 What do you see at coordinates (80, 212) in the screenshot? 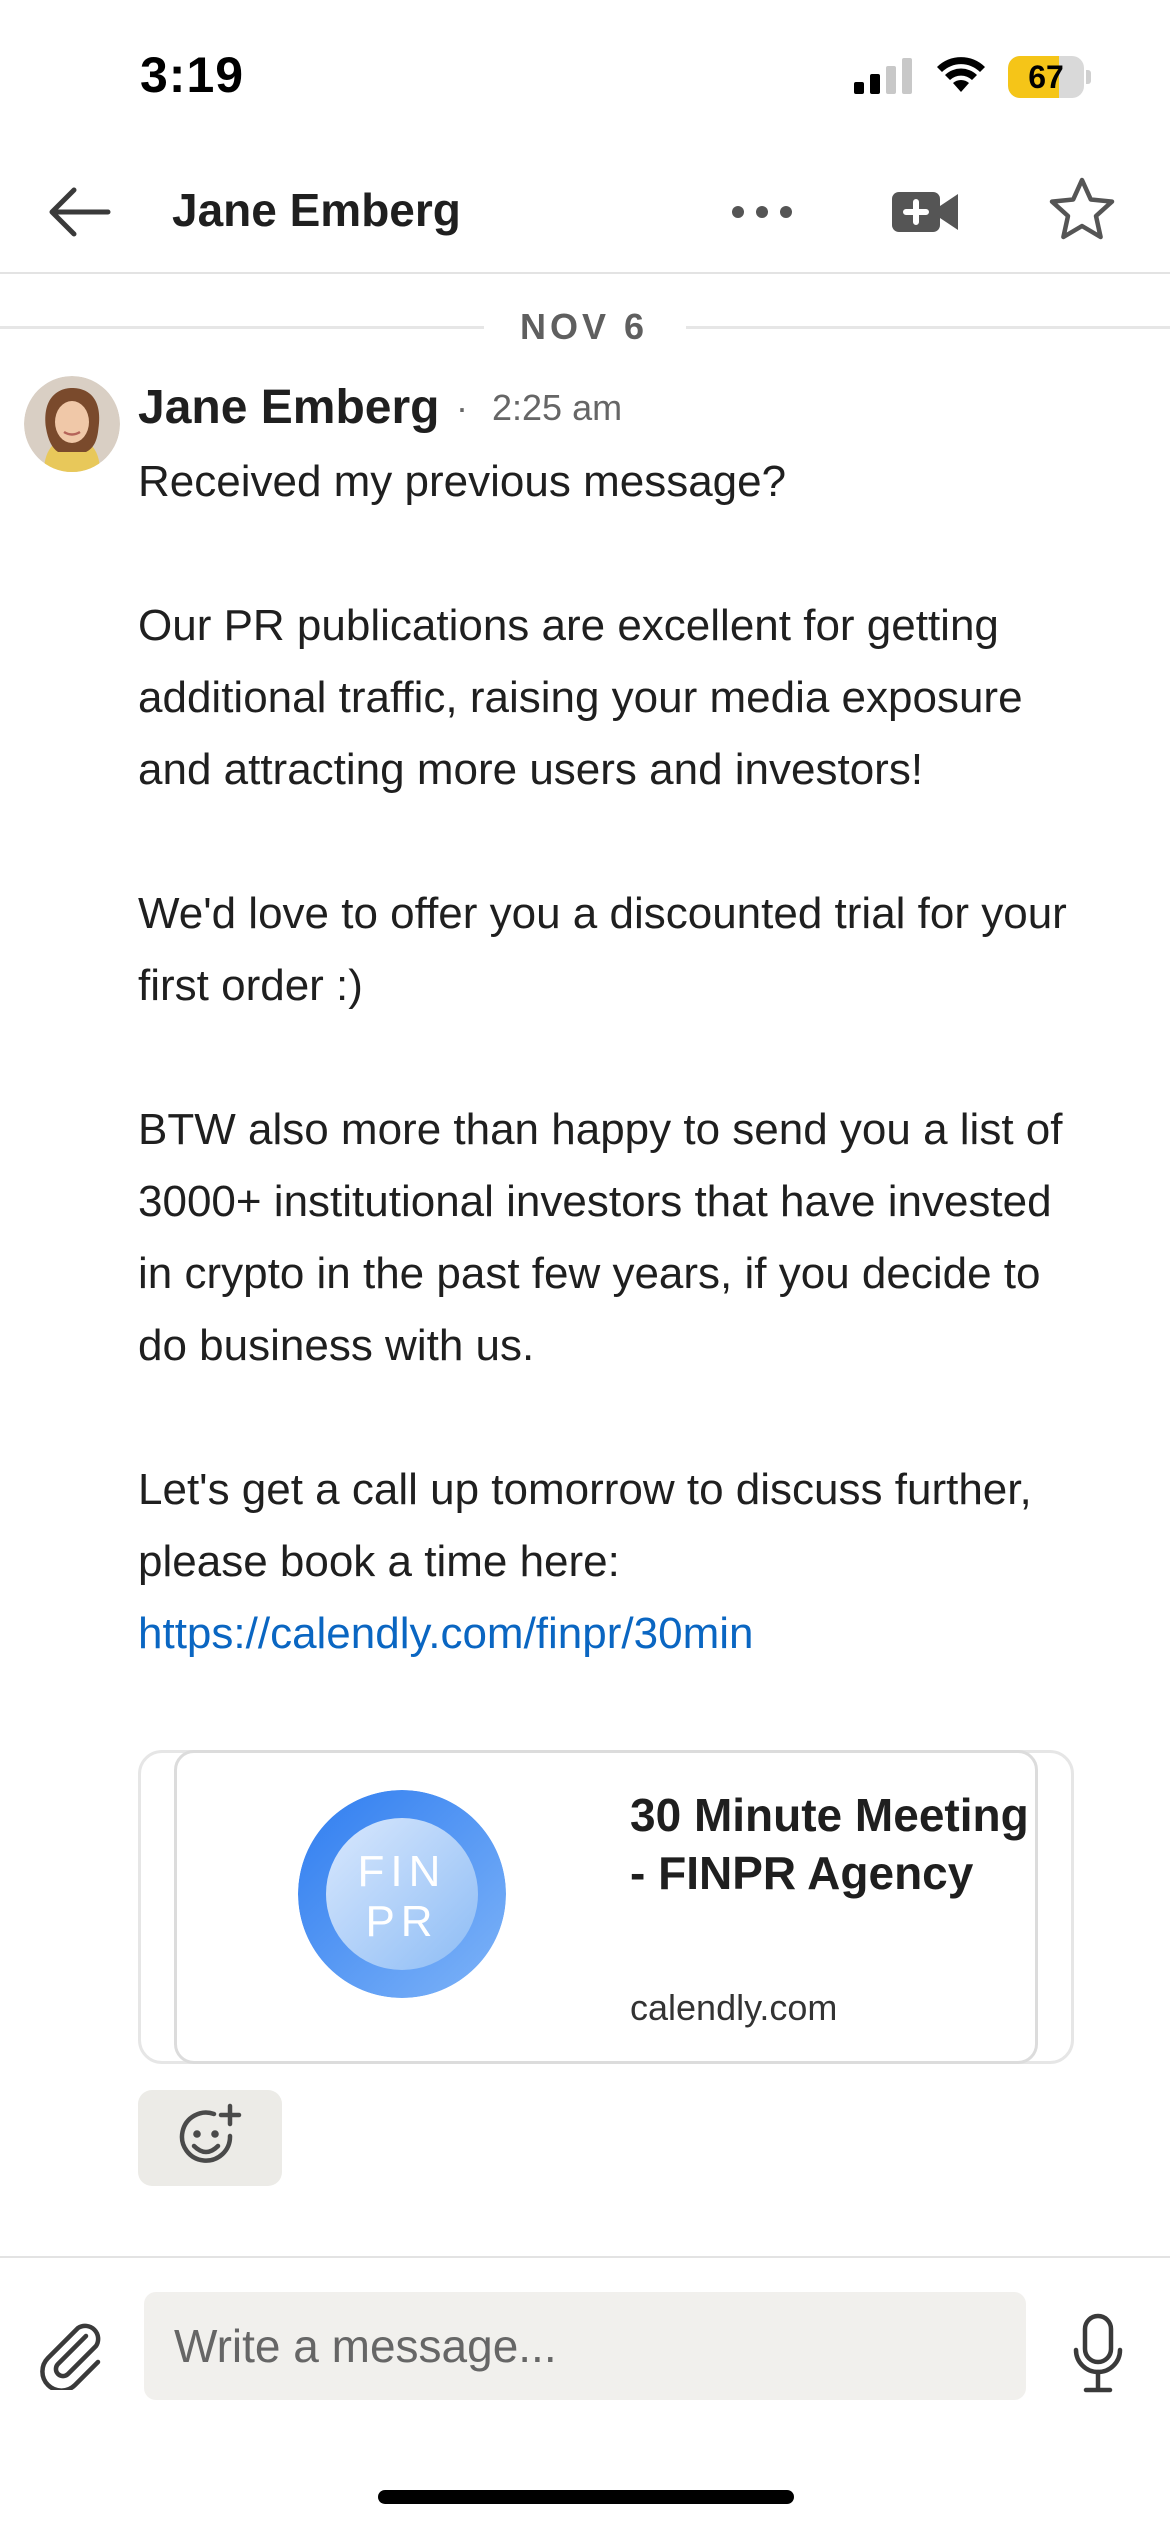
I see `arrow-left-icon` at bounding box center [80, 212].